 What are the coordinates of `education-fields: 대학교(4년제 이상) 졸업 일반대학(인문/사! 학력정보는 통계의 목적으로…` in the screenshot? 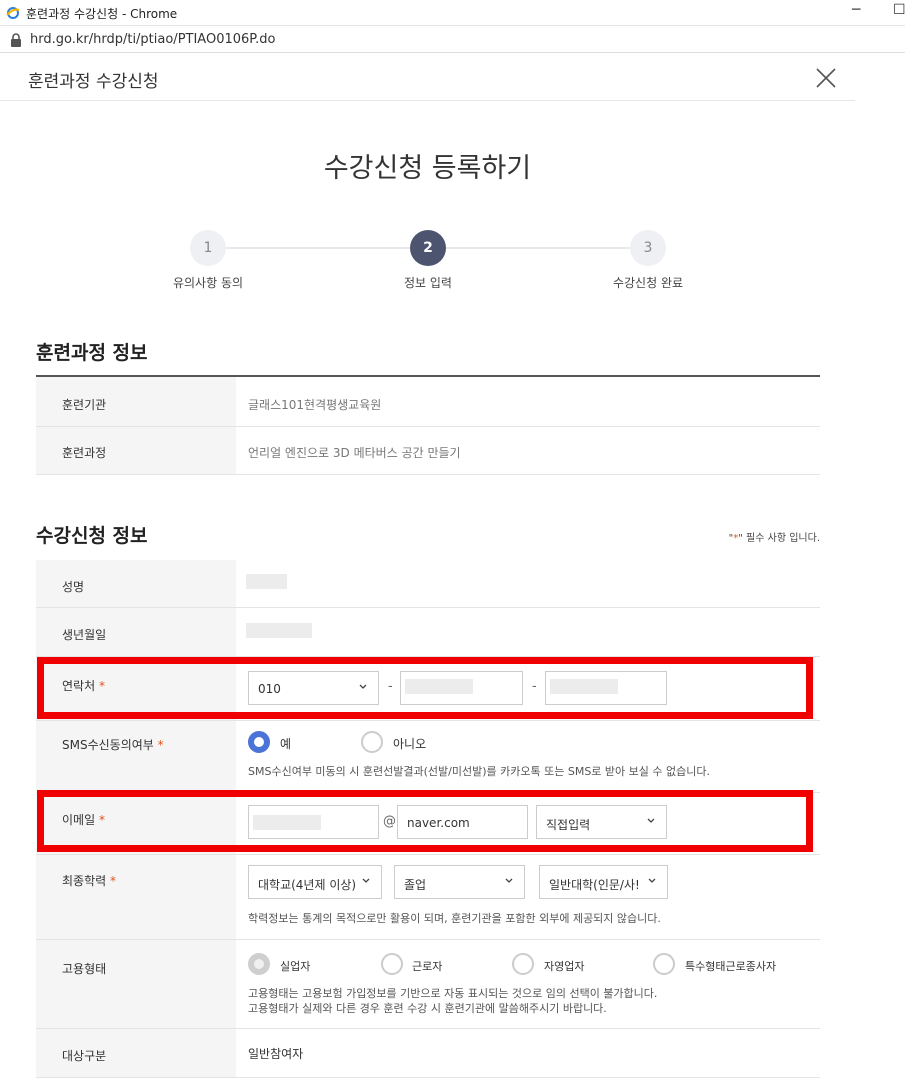 It's located at (528, 897).